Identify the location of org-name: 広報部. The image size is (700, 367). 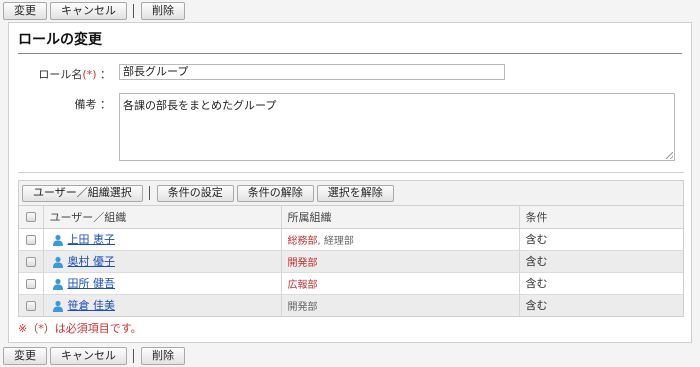
(302, 285).